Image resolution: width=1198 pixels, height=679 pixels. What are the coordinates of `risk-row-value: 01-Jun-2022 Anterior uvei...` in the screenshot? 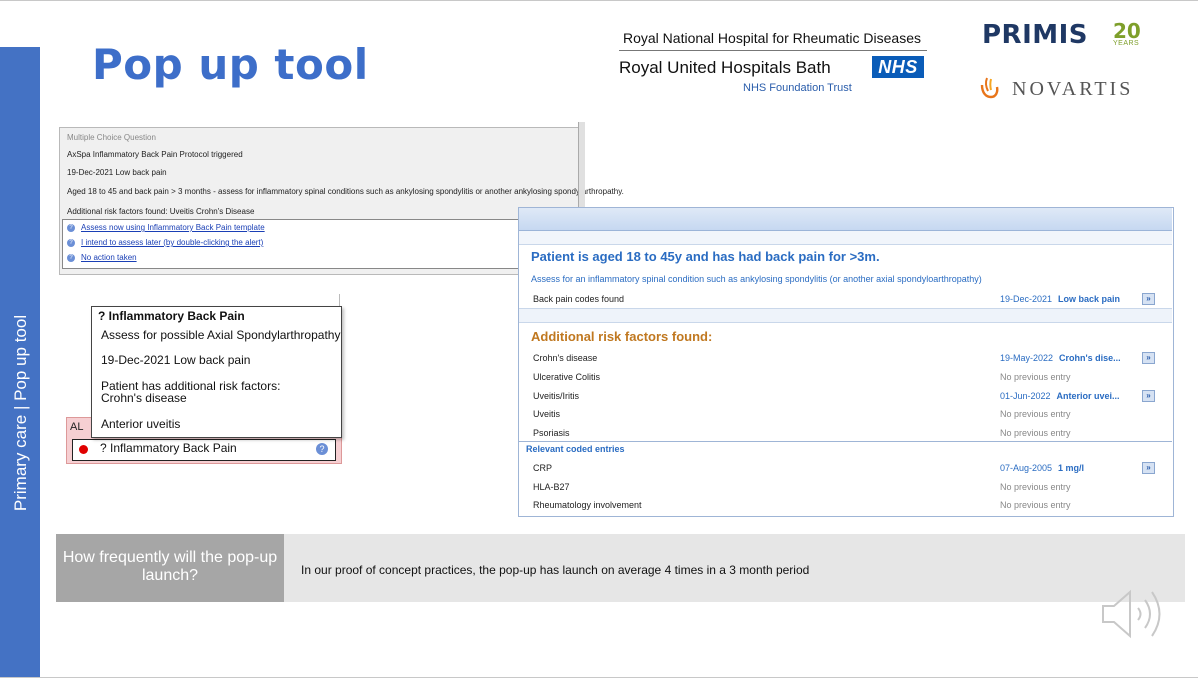 It's located at (1060, 396).